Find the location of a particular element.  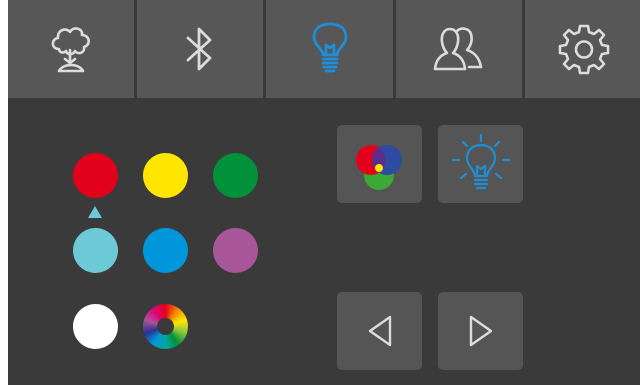

rgb-mode-button is located at coordinates (379, 164).